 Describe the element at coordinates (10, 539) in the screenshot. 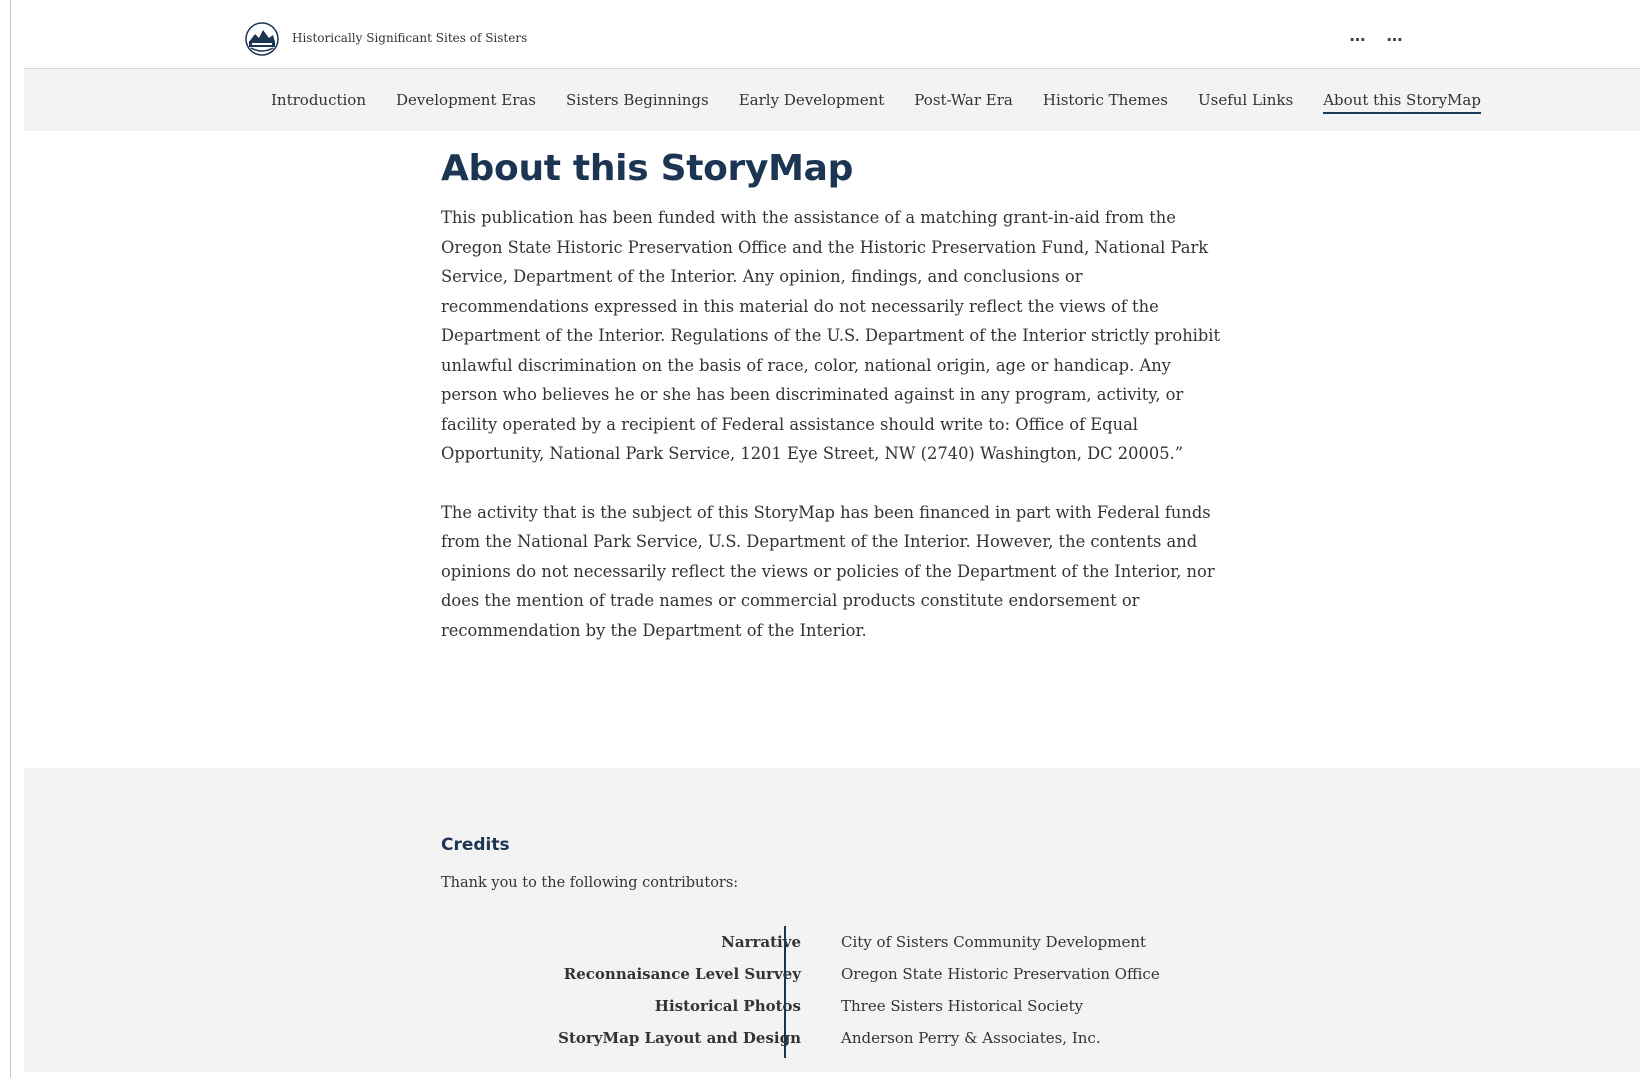

I see `window-edge-divider` at that location.